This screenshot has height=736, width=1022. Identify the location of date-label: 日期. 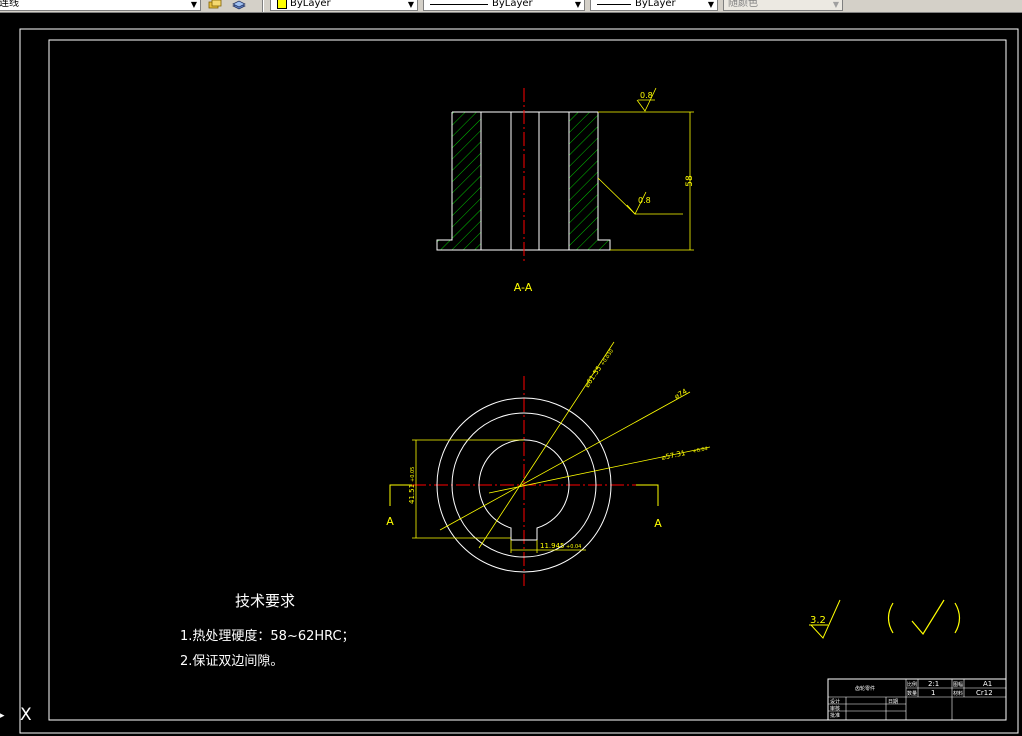
(893, 702).